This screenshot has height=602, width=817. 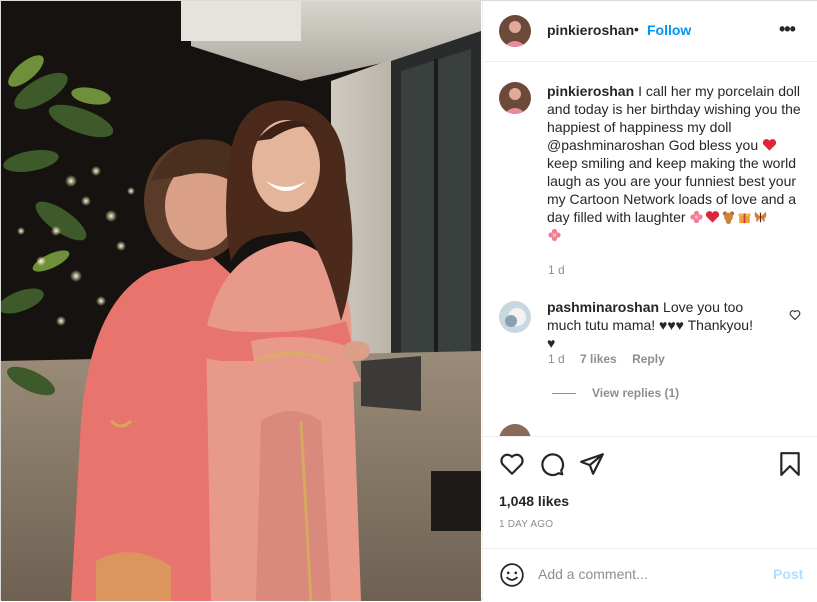 What do you see at coordinates (790, 464) in the screenshot?
I see `bookmark-icon` at bounding box center [790, 464].